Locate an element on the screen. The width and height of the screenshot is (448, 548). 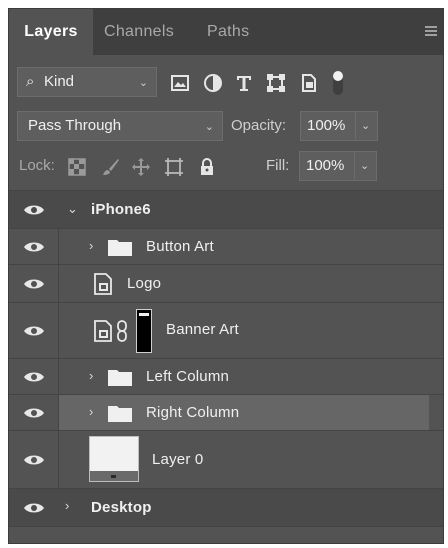
opacity-field: 100% is located at coordinates (328, 126).